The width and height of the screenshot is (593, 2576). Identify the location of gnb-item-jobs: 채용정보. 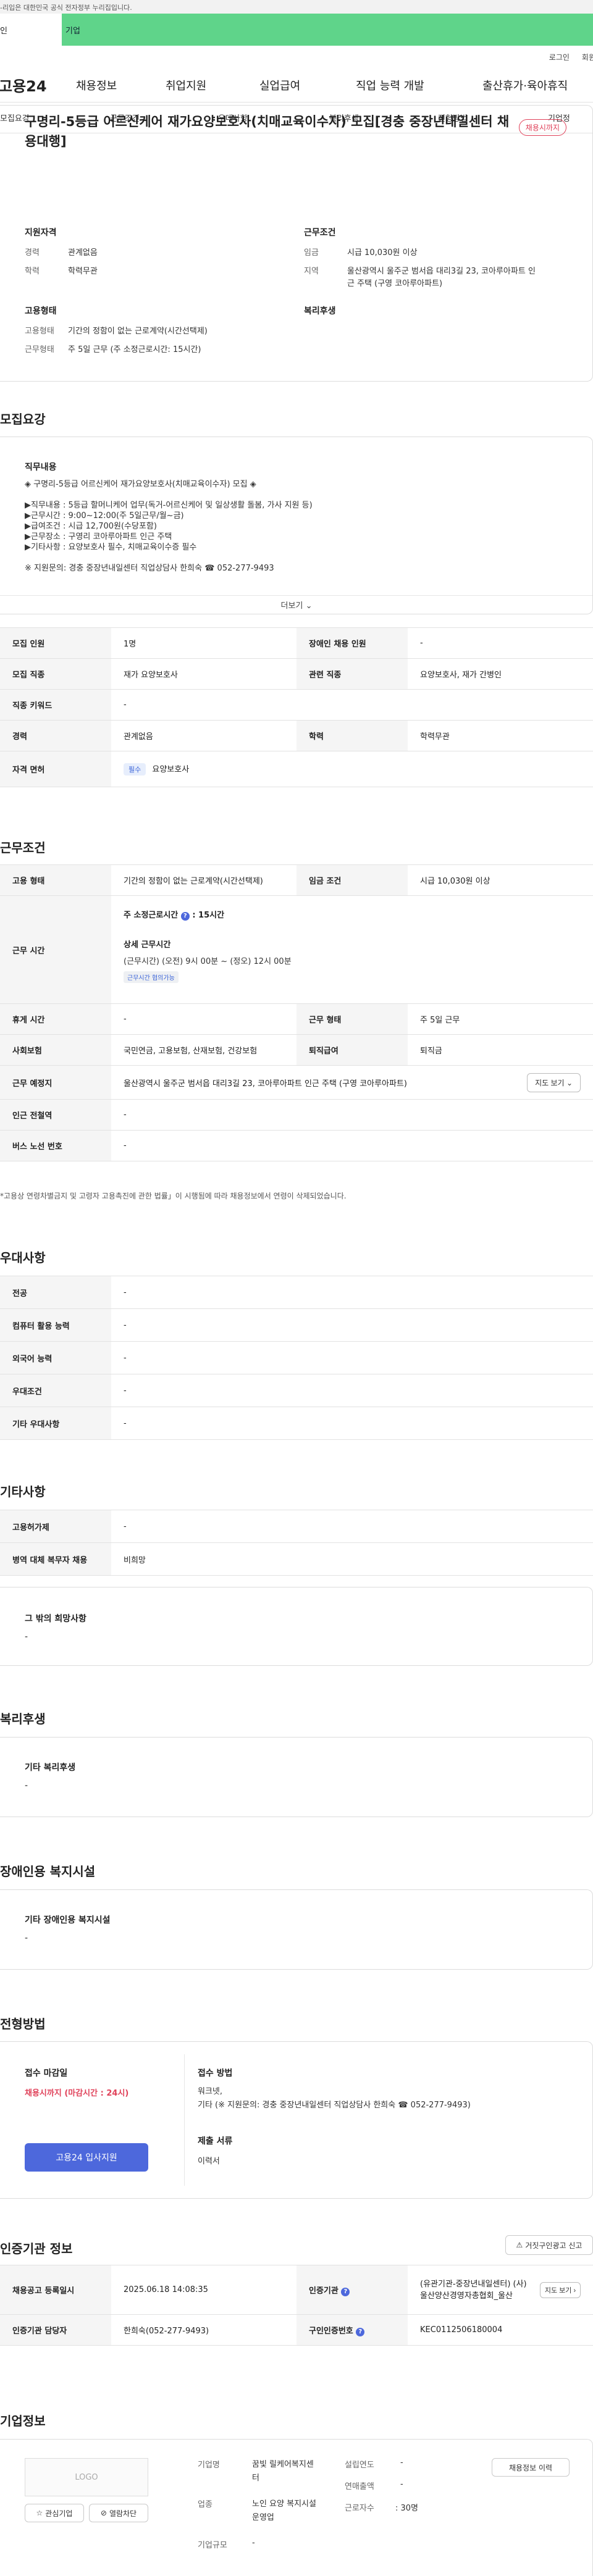
(121, 85).